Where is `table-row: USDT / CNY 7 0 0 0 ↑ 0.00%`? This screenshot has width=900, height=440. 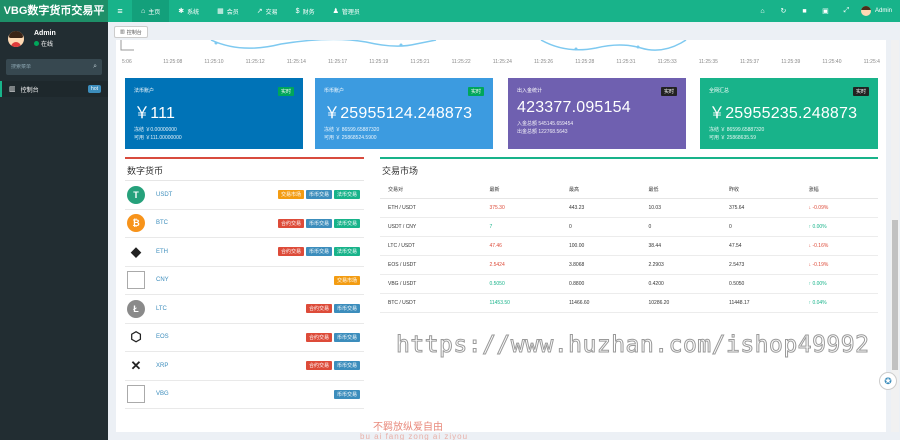 table-row: USDT / CNY 7 0 0 0 ↑ 0.00% is located at coordinates (629, 227).